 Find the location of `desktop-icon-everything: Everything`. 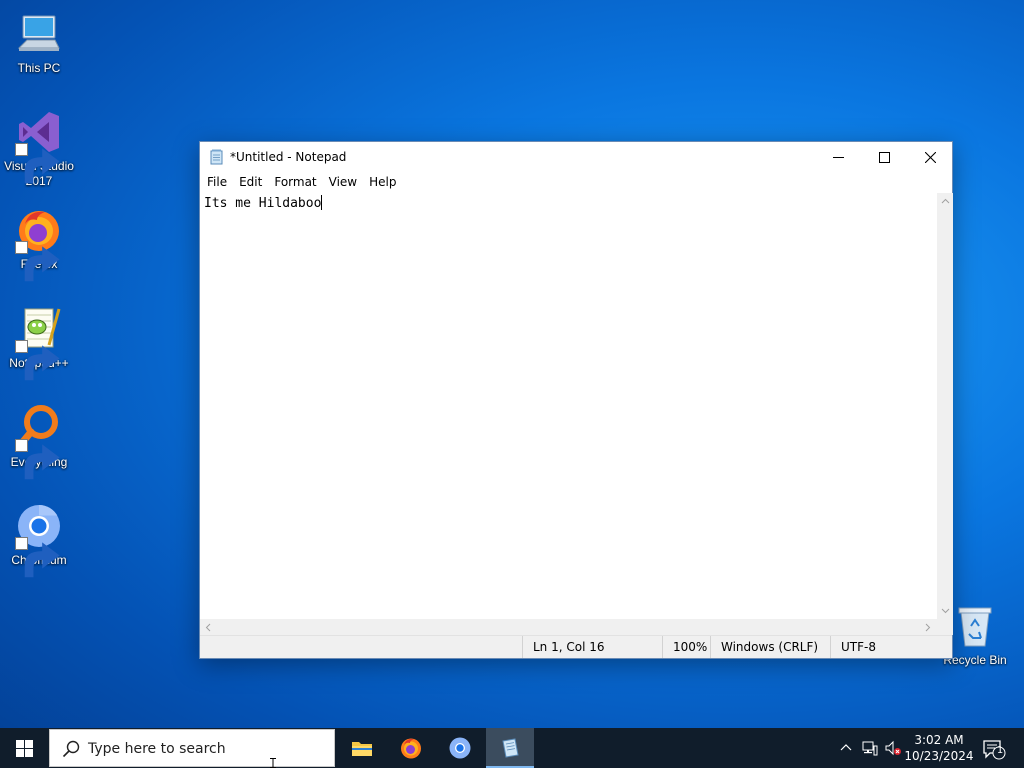

desktop-icon-everything: Everything is located at coordinates (39, 442).